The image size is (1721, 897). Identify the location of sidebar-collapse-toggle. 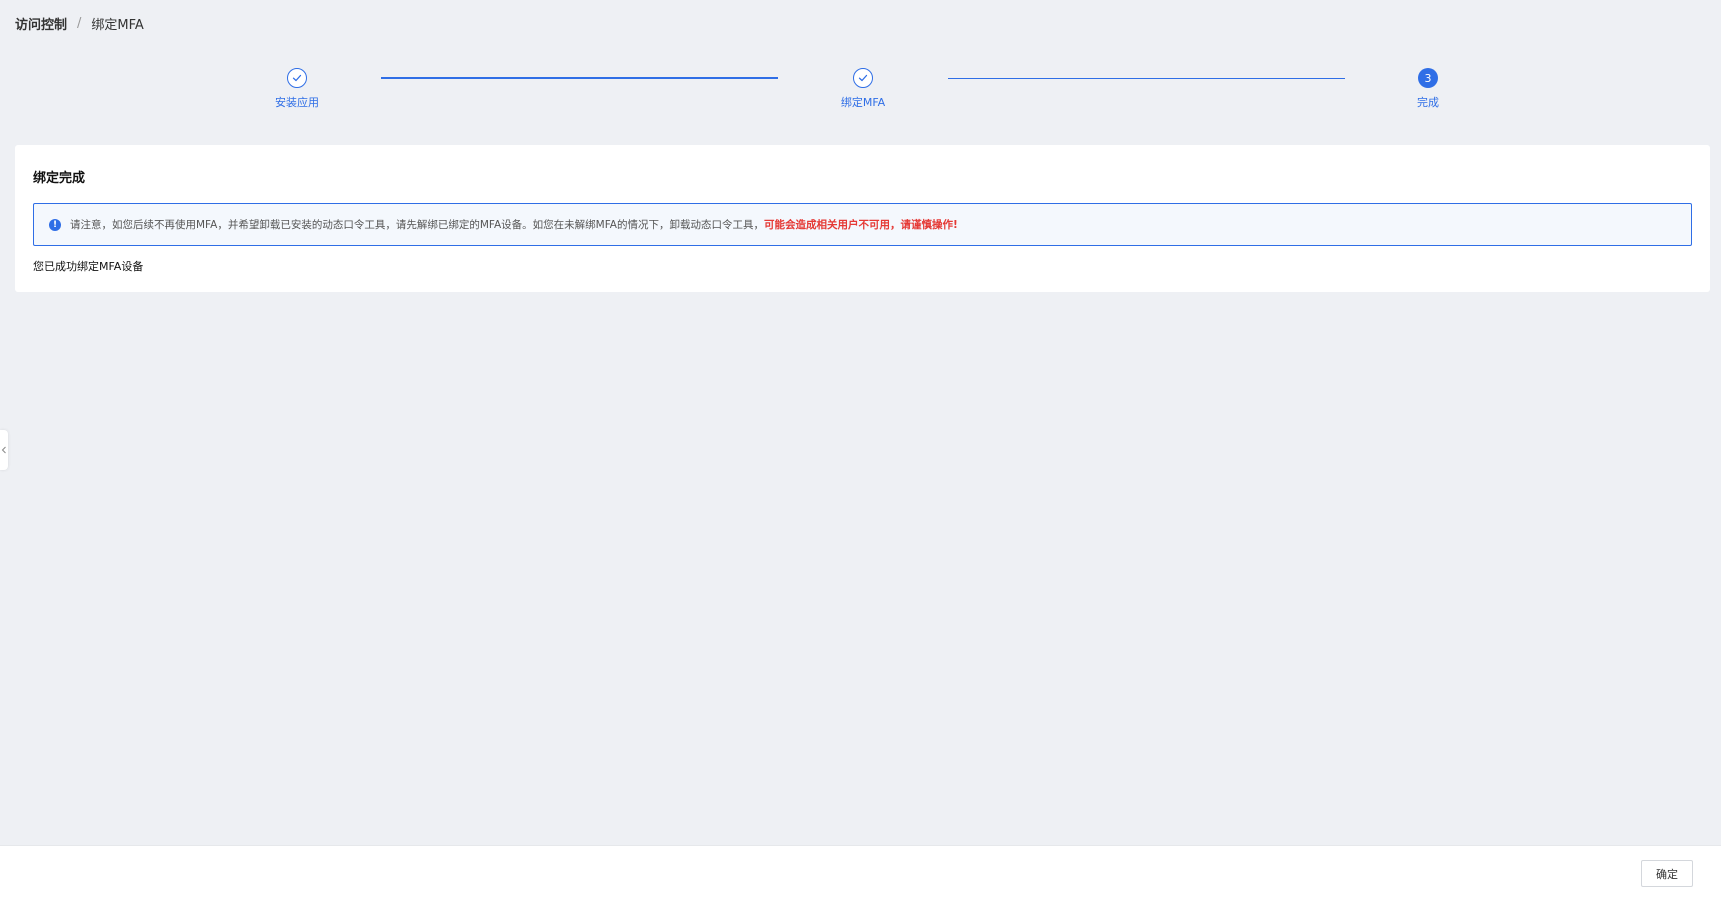
(4, 450).